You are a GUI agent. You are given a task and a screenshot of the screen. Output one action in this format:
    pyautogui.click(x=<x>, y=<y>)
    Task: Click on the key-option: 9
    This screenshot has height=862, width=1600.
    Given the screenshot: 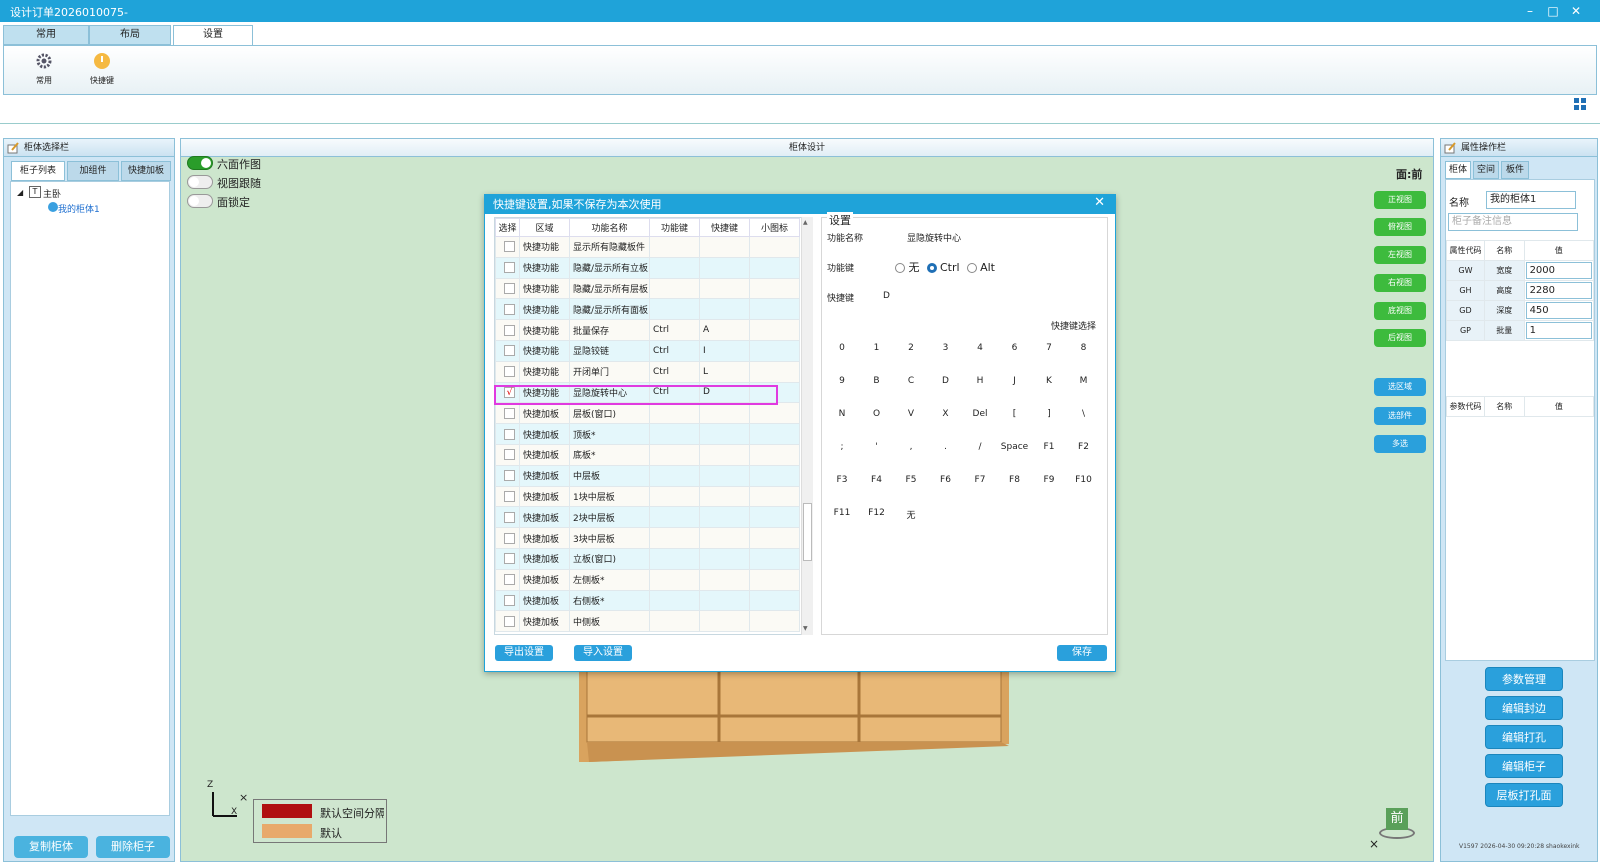 What is the action you would take?
    pyautogui.click(x=842, y=381)
    